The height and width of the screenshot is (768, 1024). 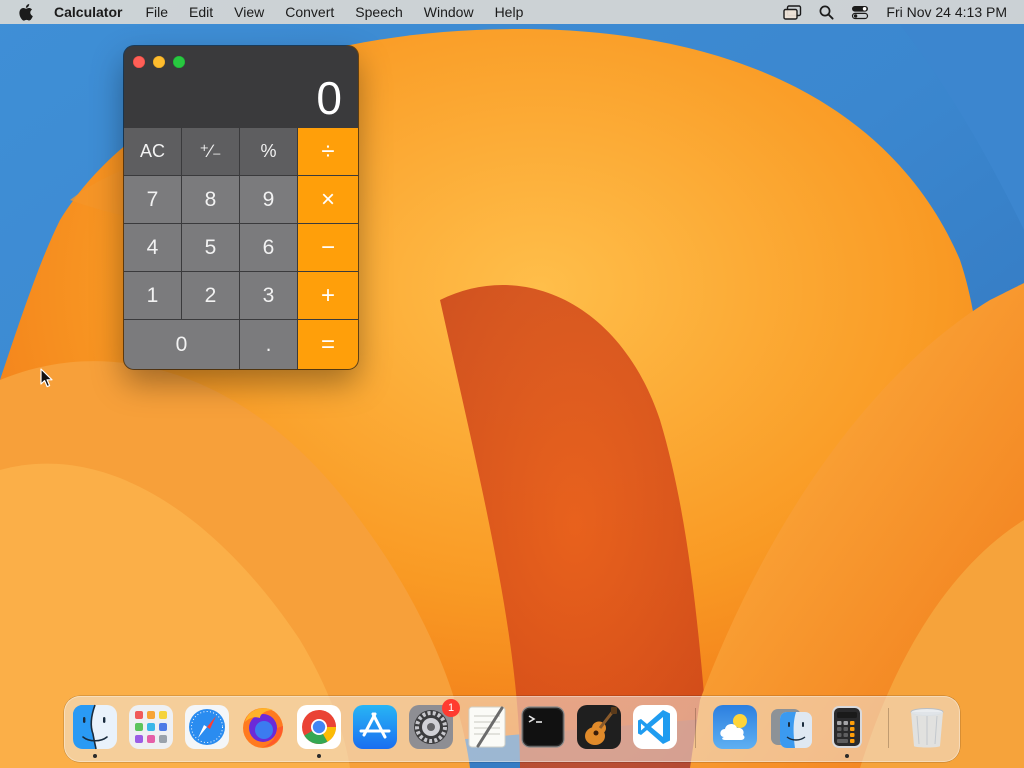 What do you see at coordinates (27, 12) in the screenshot?
I see `apple-logo-icon` at bounding box center [27, 12].